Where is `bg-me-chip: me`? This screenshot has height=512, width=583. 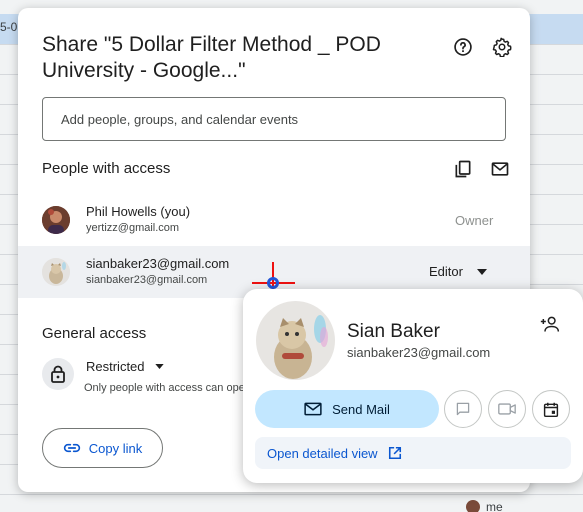
bg-me-chip: me is located at coordinates (484, 506).